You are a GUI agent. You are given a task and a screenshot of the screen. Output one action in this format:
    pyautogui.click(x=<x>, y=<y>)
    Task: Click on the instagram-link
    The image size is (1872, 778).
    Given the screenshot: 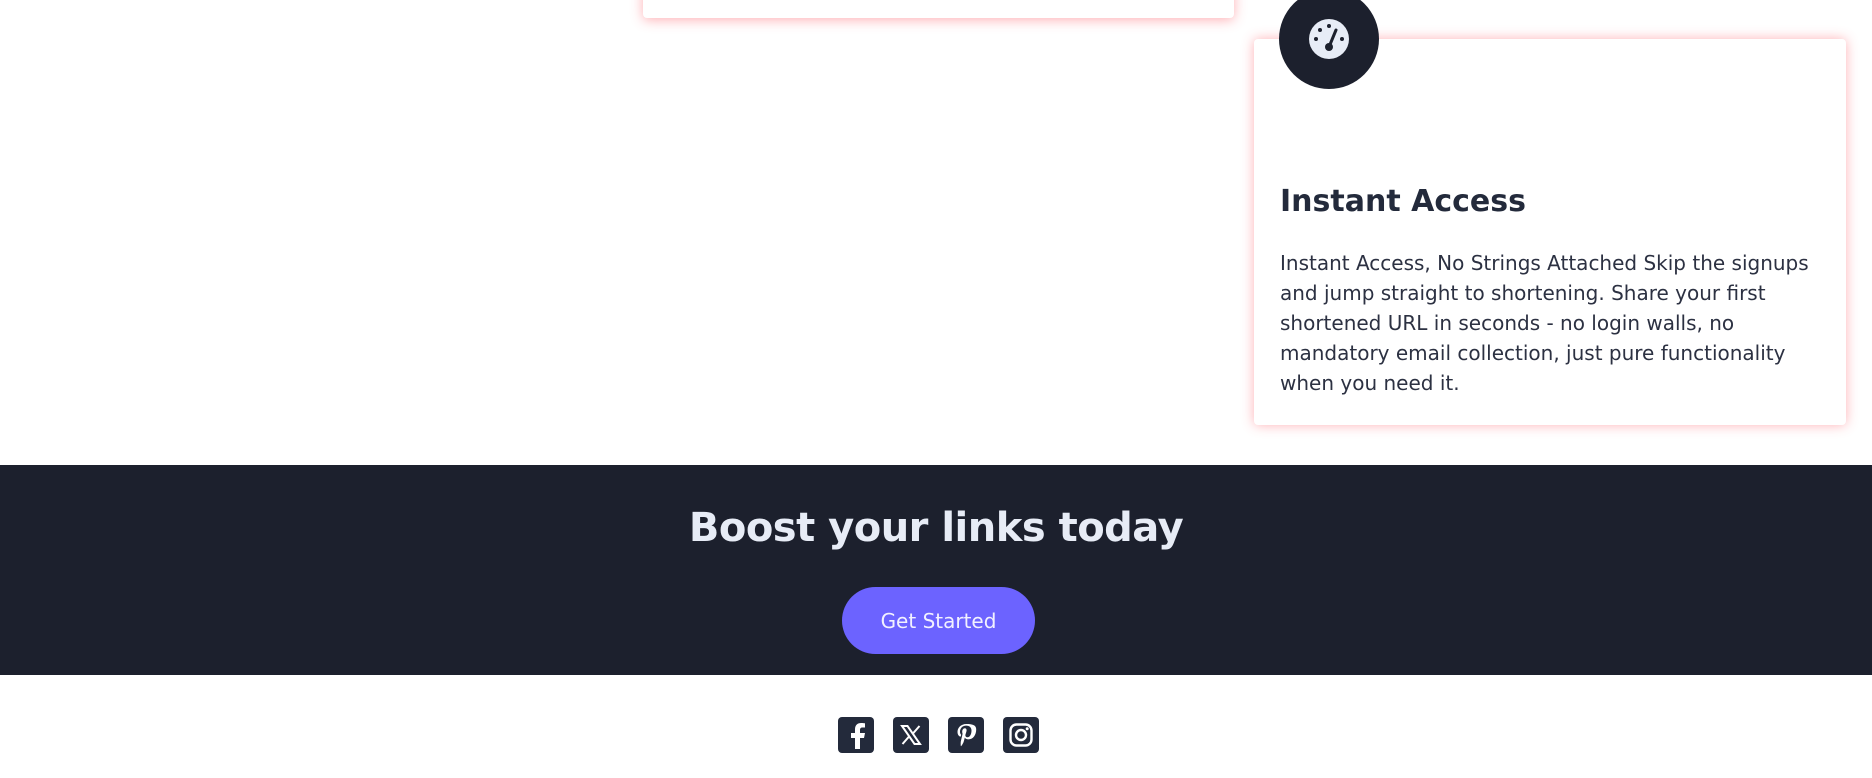 What is the action you would take?
    pyautogui.click(x=1021, y=735)
    